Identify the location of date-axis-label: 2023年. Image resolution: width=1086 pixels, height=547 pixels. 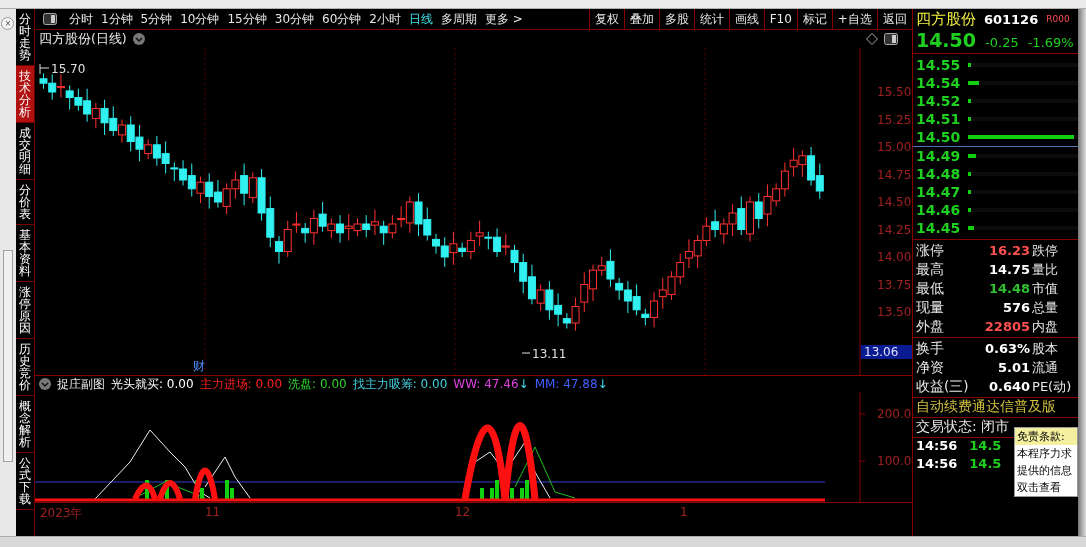
(61, 513).